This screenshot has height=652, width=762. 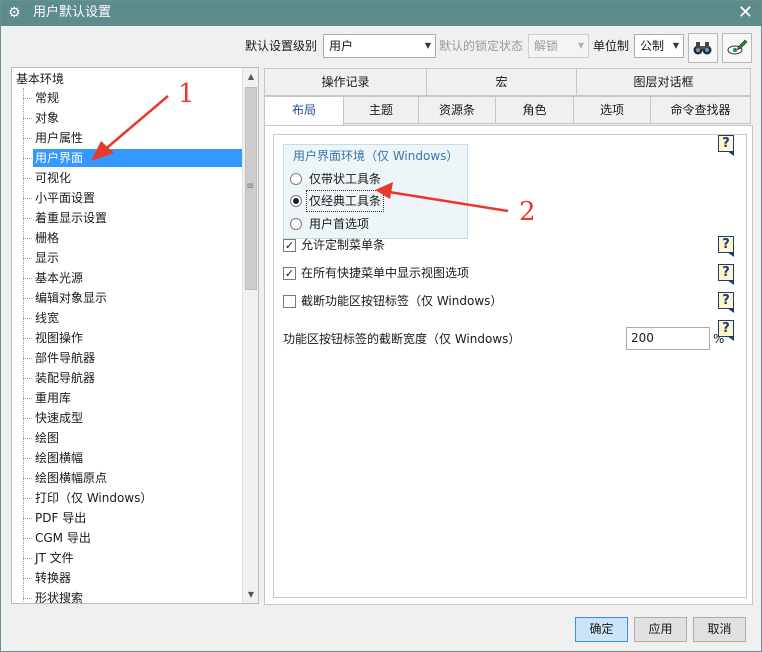 What do you see at coordinates (65, 198) in the screenshot?
I see `tree-item-label: 小平面设置` at bounding box center [65, 198].